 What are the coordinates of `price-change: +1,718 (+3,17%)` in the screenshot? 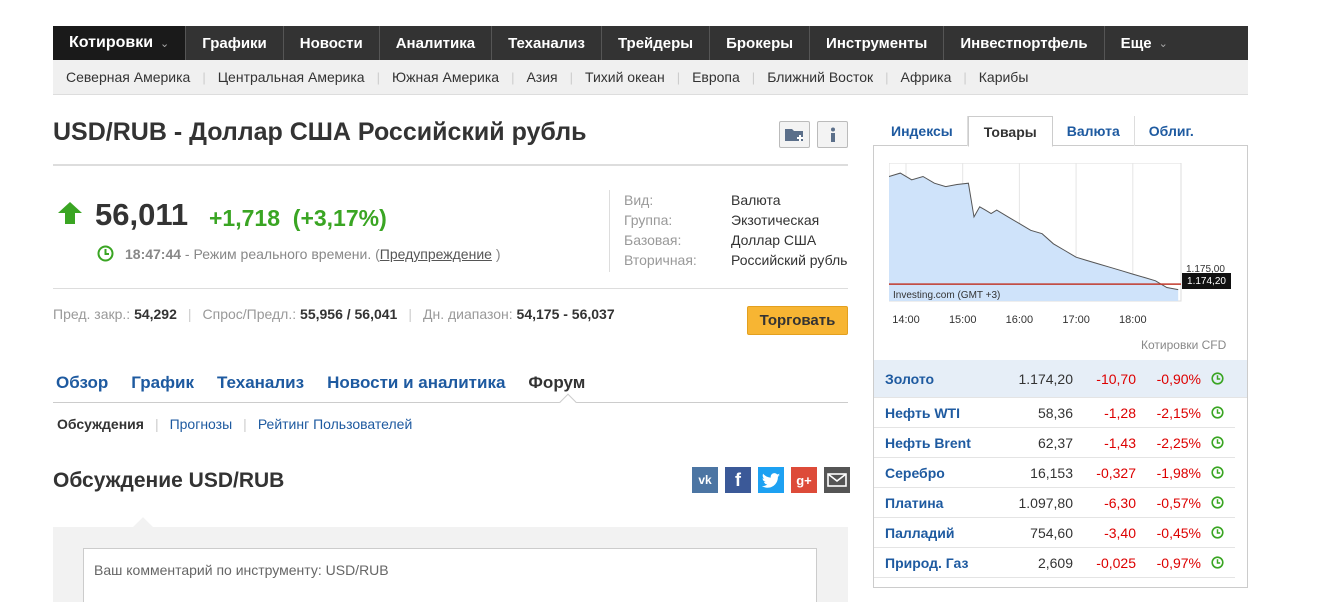 It's located at (298, 218).